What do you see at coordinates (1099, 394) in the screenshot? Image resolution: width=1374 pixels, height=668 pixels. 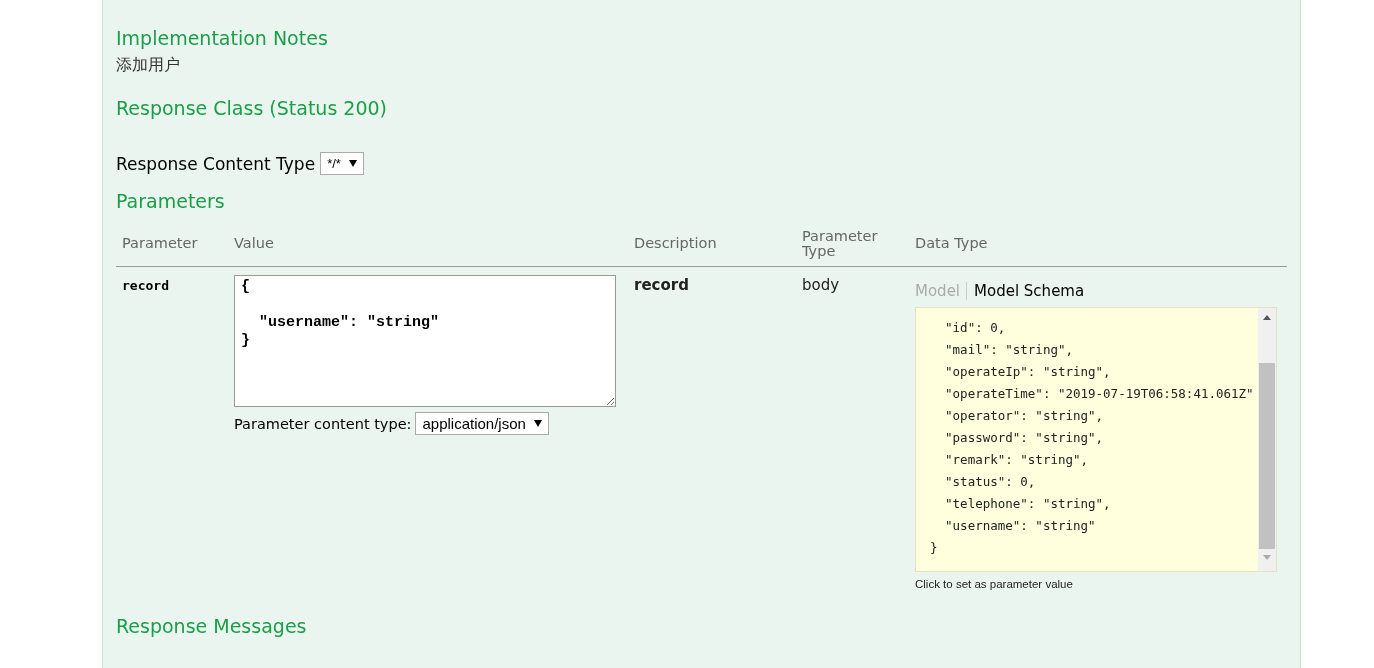 I see `code-line: "operateTime": "2019-07-19T06:58:41.061Z"` at bounding box center [1099, 394].